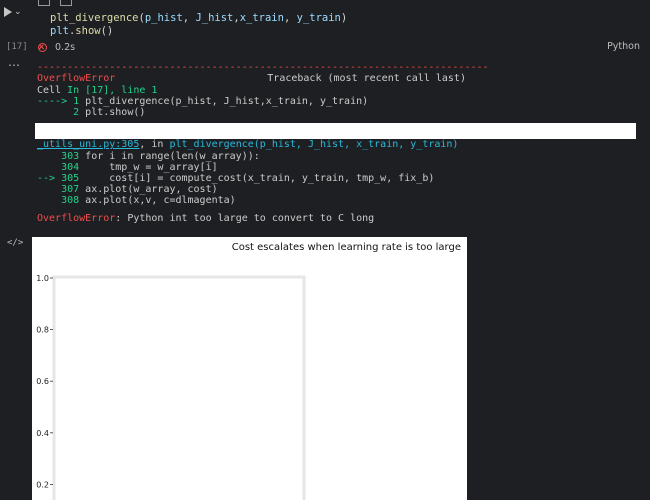  I want to click on line-number: 304, so click(61, 167).